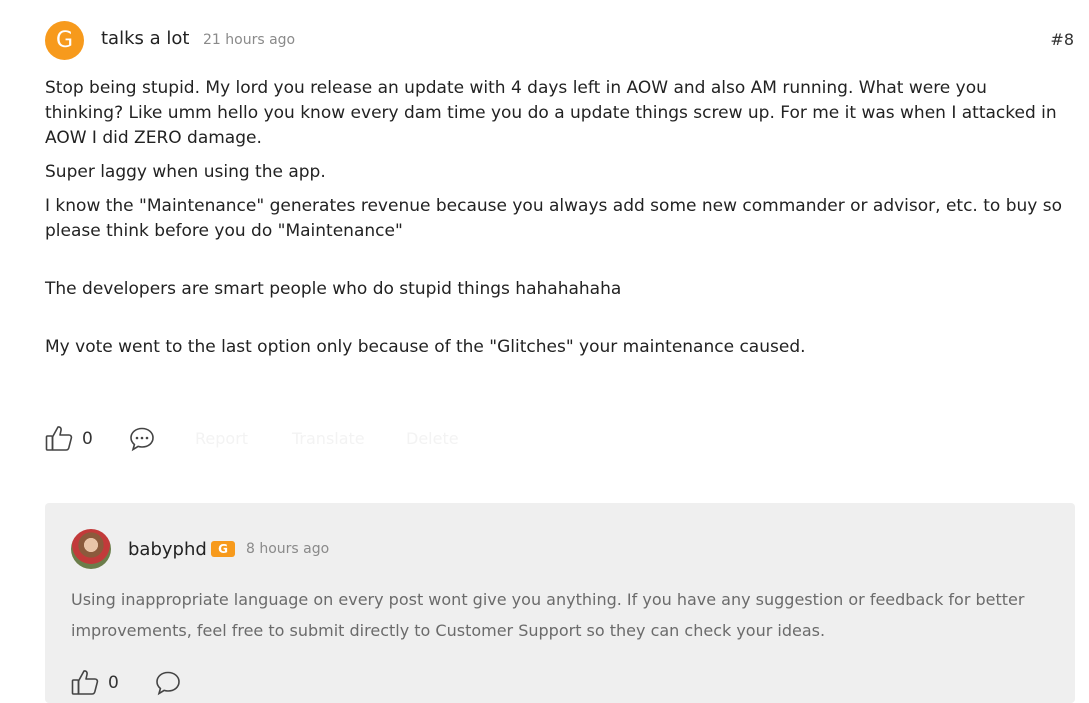  I want to click on reply-like-button, so click(85, 684).